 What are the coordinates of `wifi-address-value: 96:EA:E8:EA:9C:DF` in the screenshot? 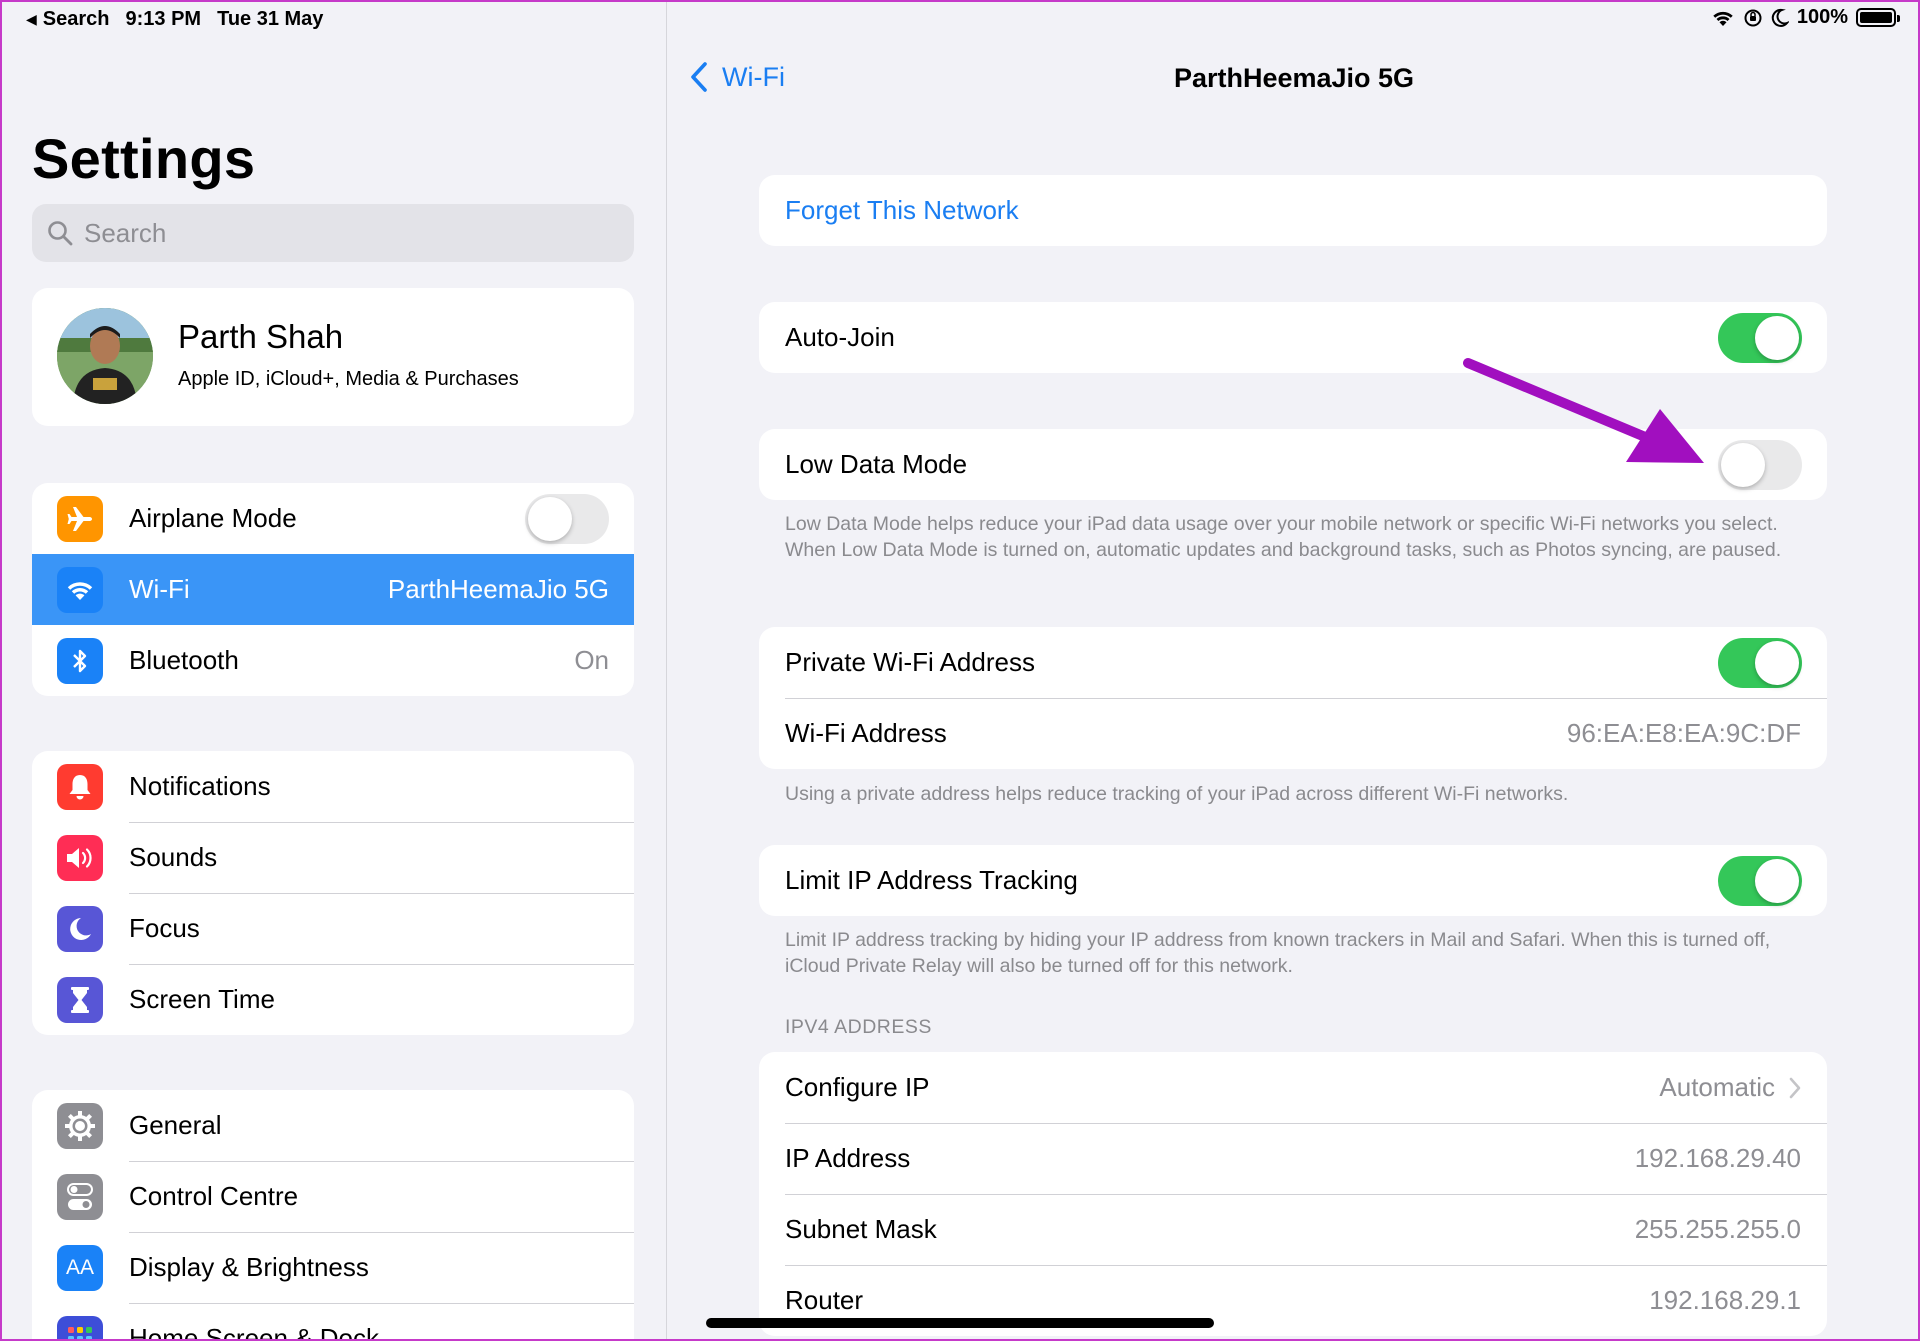 It's located at (1683, 733).